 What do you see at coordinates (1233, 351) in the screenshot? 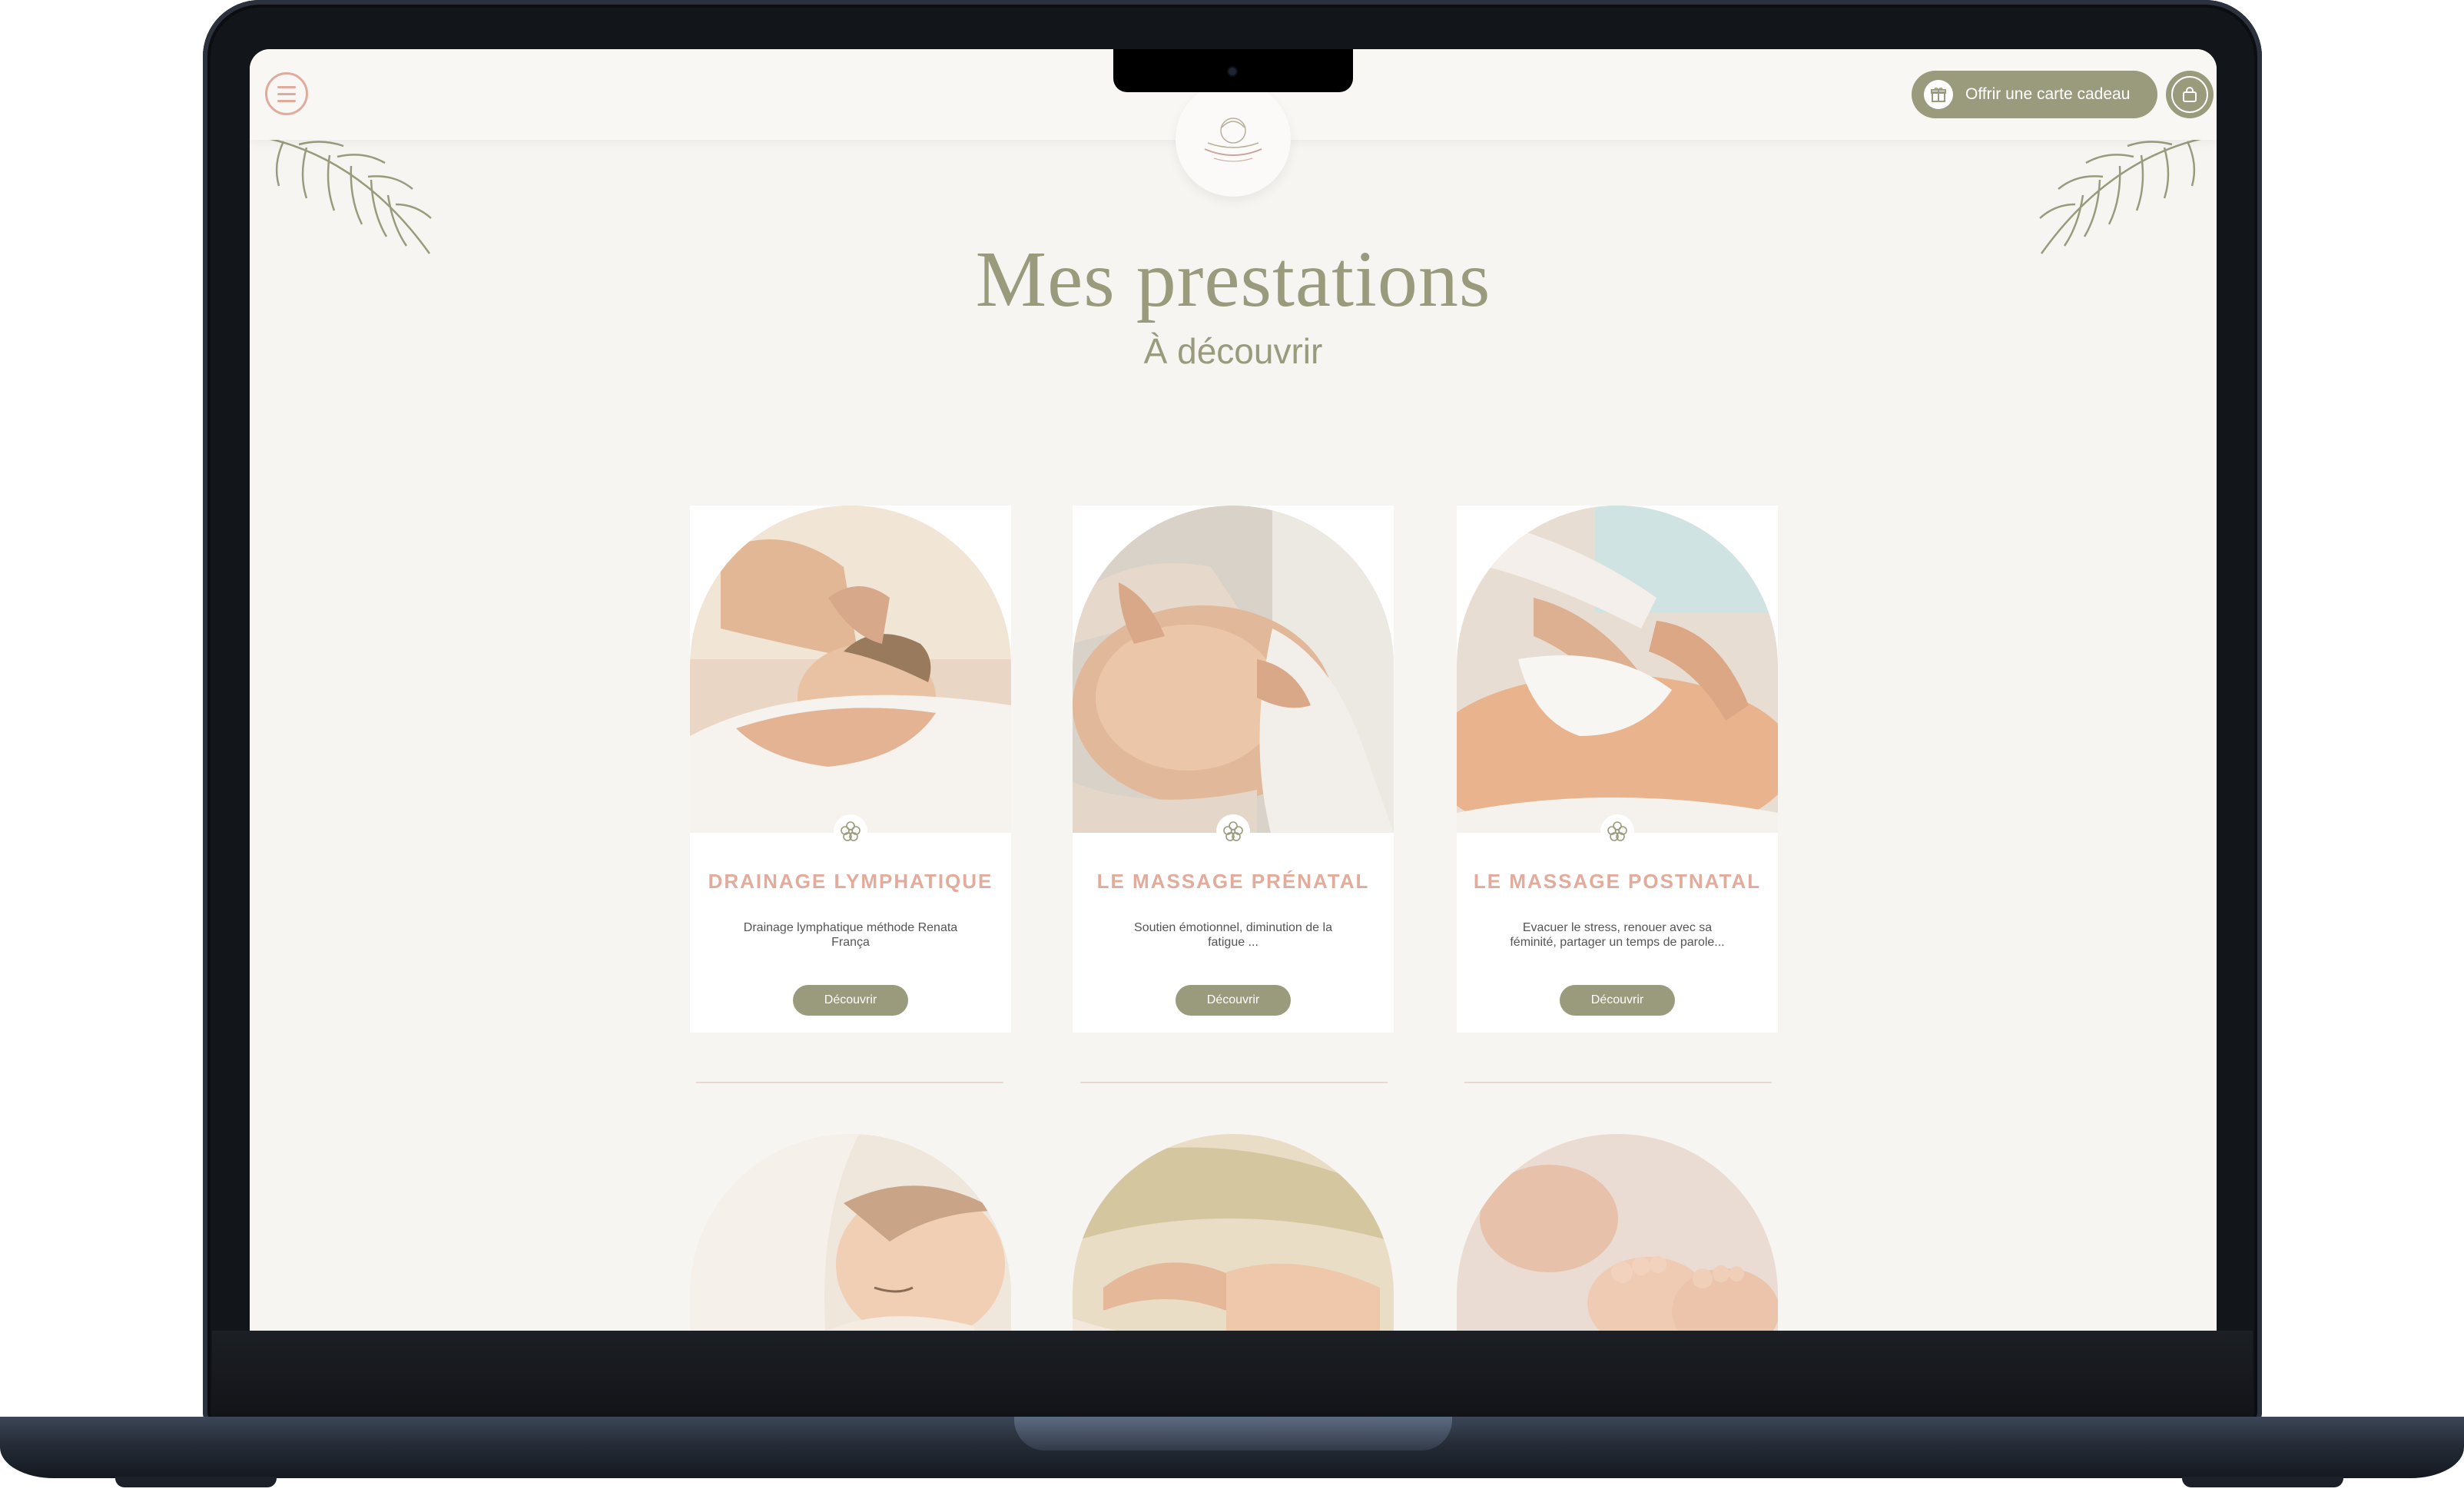
I see `page-subtitle: À découvrir` at bounding box center [1233, 351].